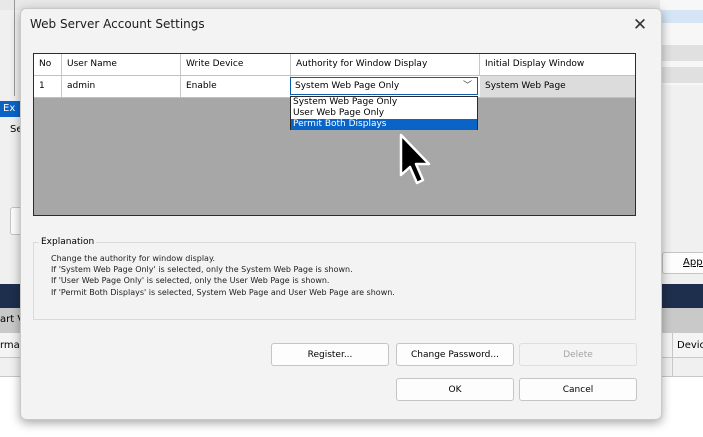 Image resolution: width=703 pixels, height=437 pixels. What do you see at coordinates (133, 258) in the screenshot?
I see `explanation-line: Change the authority for window display.` at bounding box center [133, 258].